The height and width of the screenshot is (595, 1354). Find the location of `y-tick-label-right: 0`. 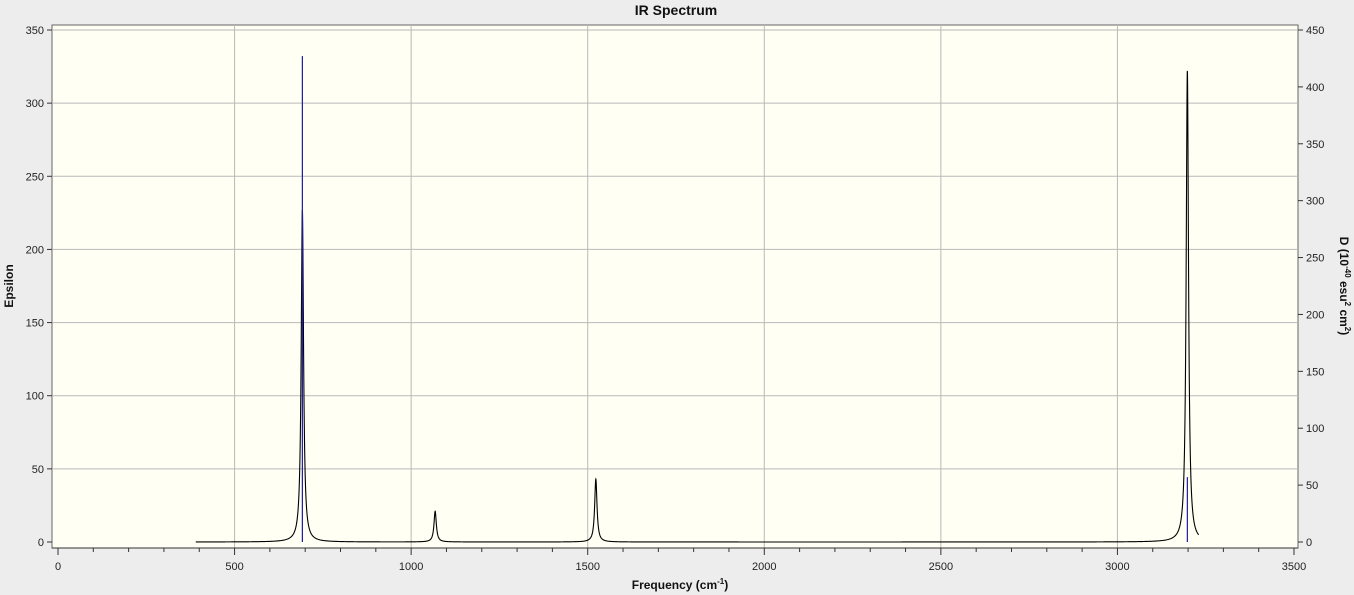

y-tick-label-right: 0 is located at coordinates (1309, 543).